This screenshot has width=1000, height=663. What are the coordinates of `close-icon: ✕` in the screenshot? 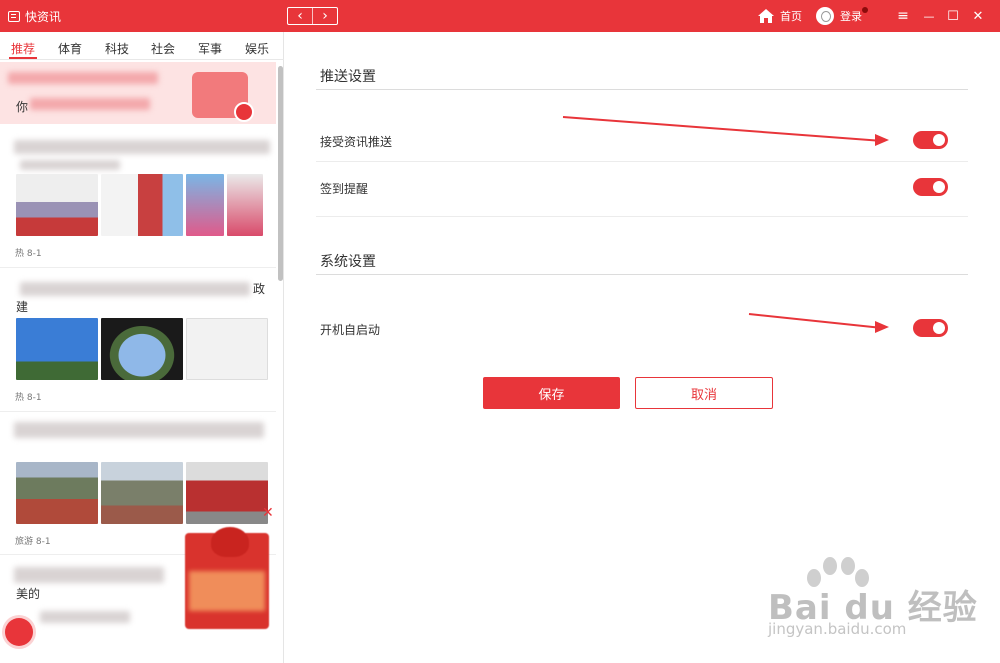 It's located at (978, 16).